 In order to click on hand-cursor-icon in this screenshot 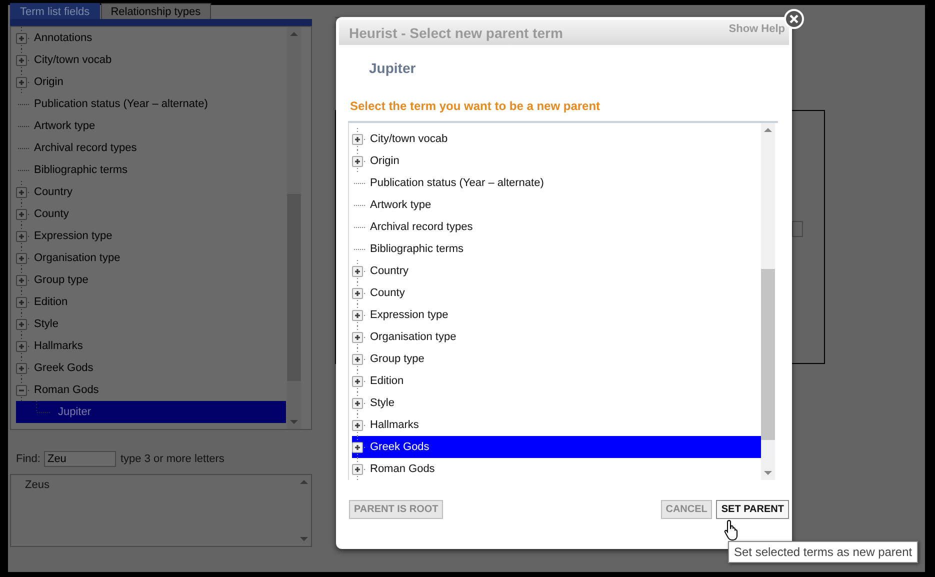, I will do `click(732, 530)`.